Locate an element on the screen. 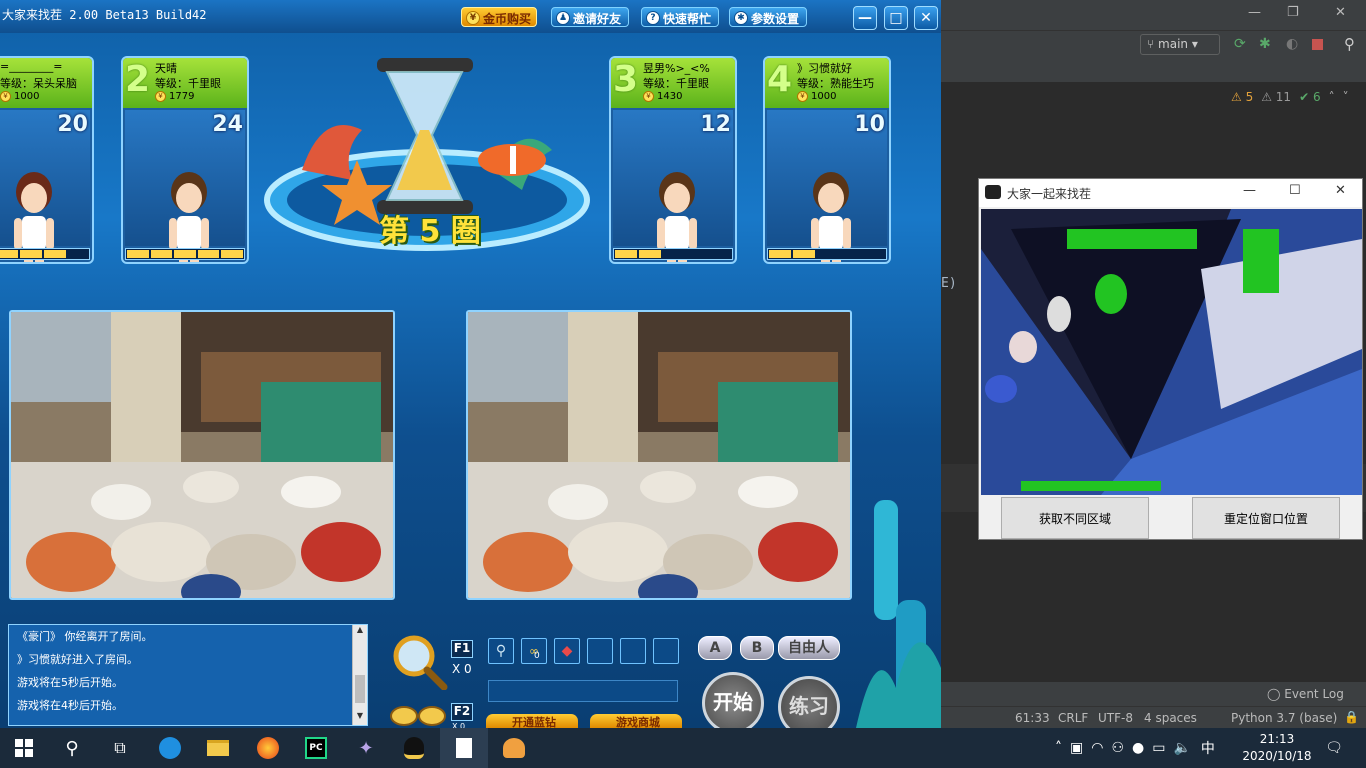  finder-dialog: 大家一起来找茬 — ☐ ✕ 获取不同区域 重定位窗口位置 is located at coordinates (1170, 359).